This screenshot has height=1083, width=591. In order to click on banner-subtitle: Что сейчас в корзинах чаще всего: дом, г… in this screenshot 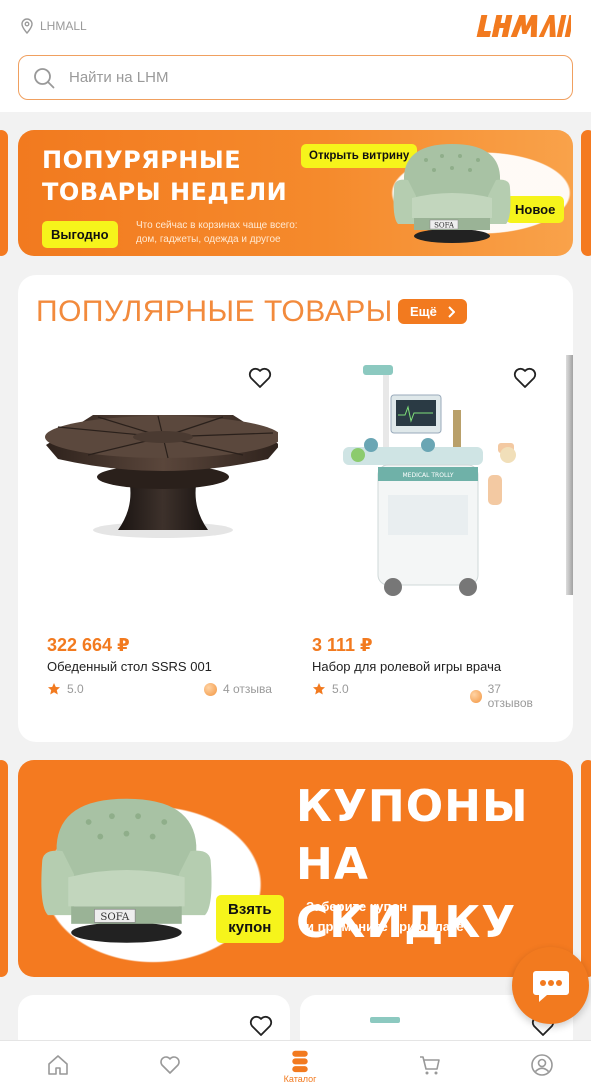, I will do `click(217, 232)`.